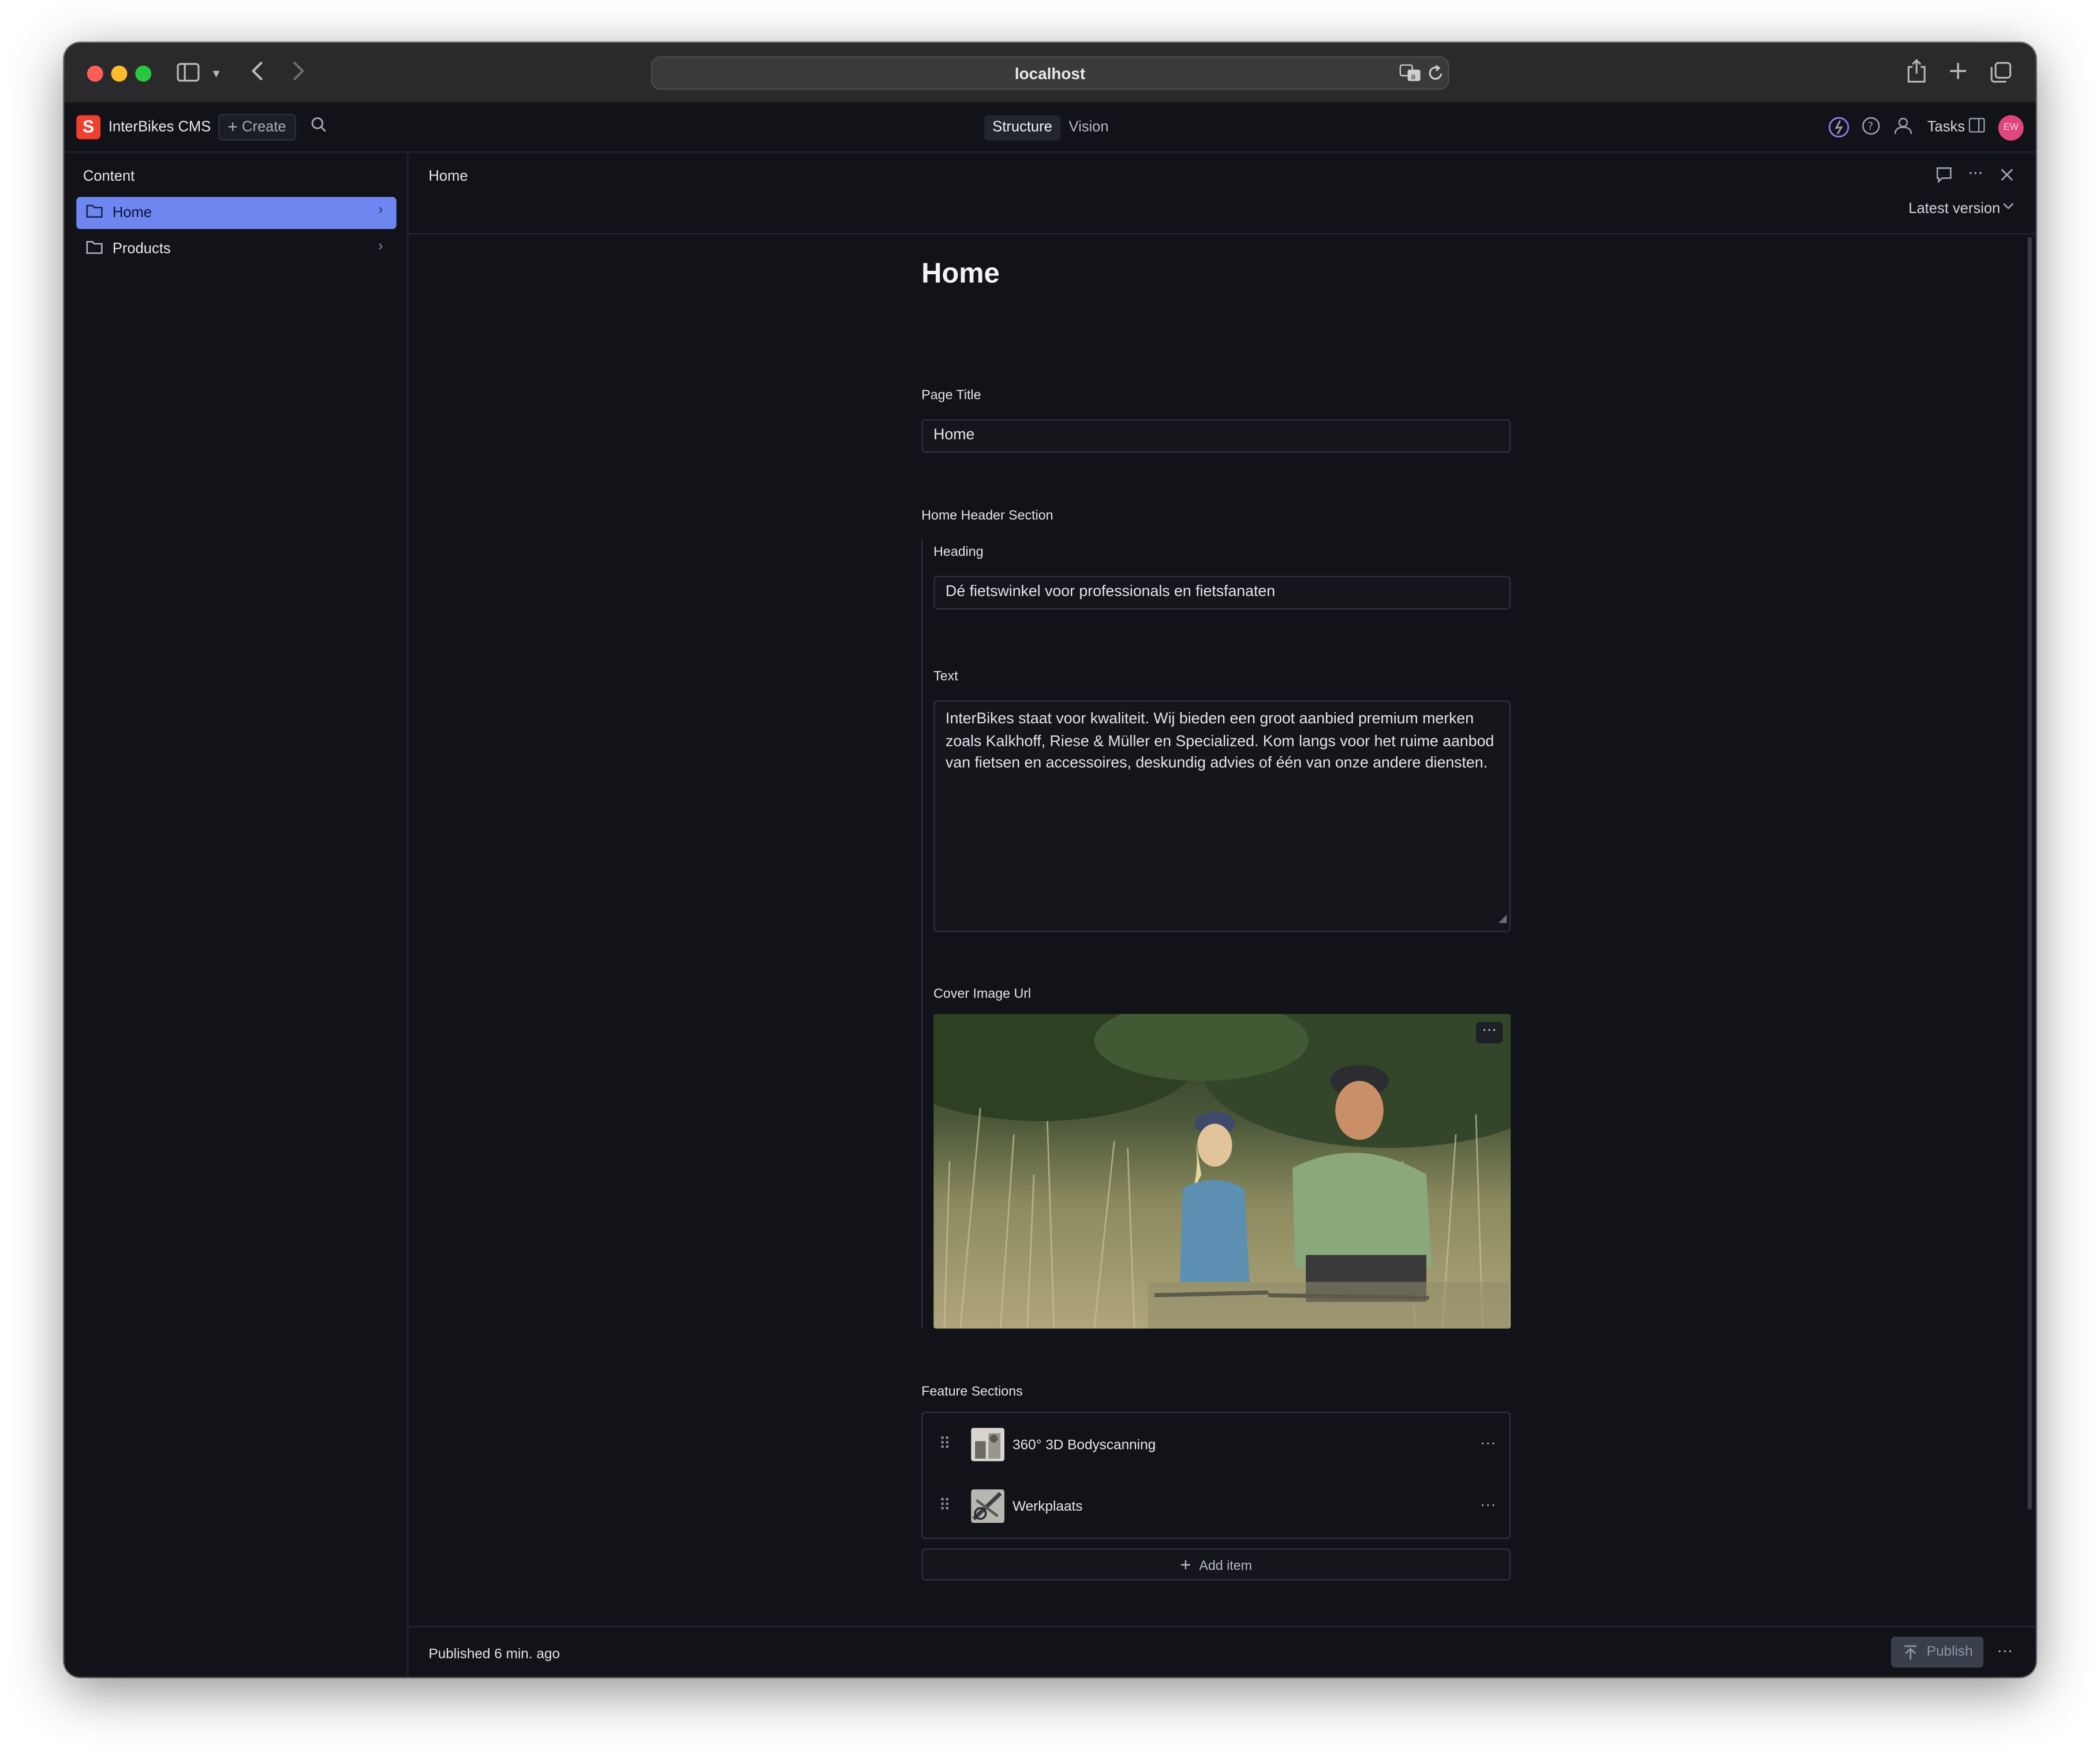  I want to click on resize-handle-icon: ◢, so click(1503, 918).